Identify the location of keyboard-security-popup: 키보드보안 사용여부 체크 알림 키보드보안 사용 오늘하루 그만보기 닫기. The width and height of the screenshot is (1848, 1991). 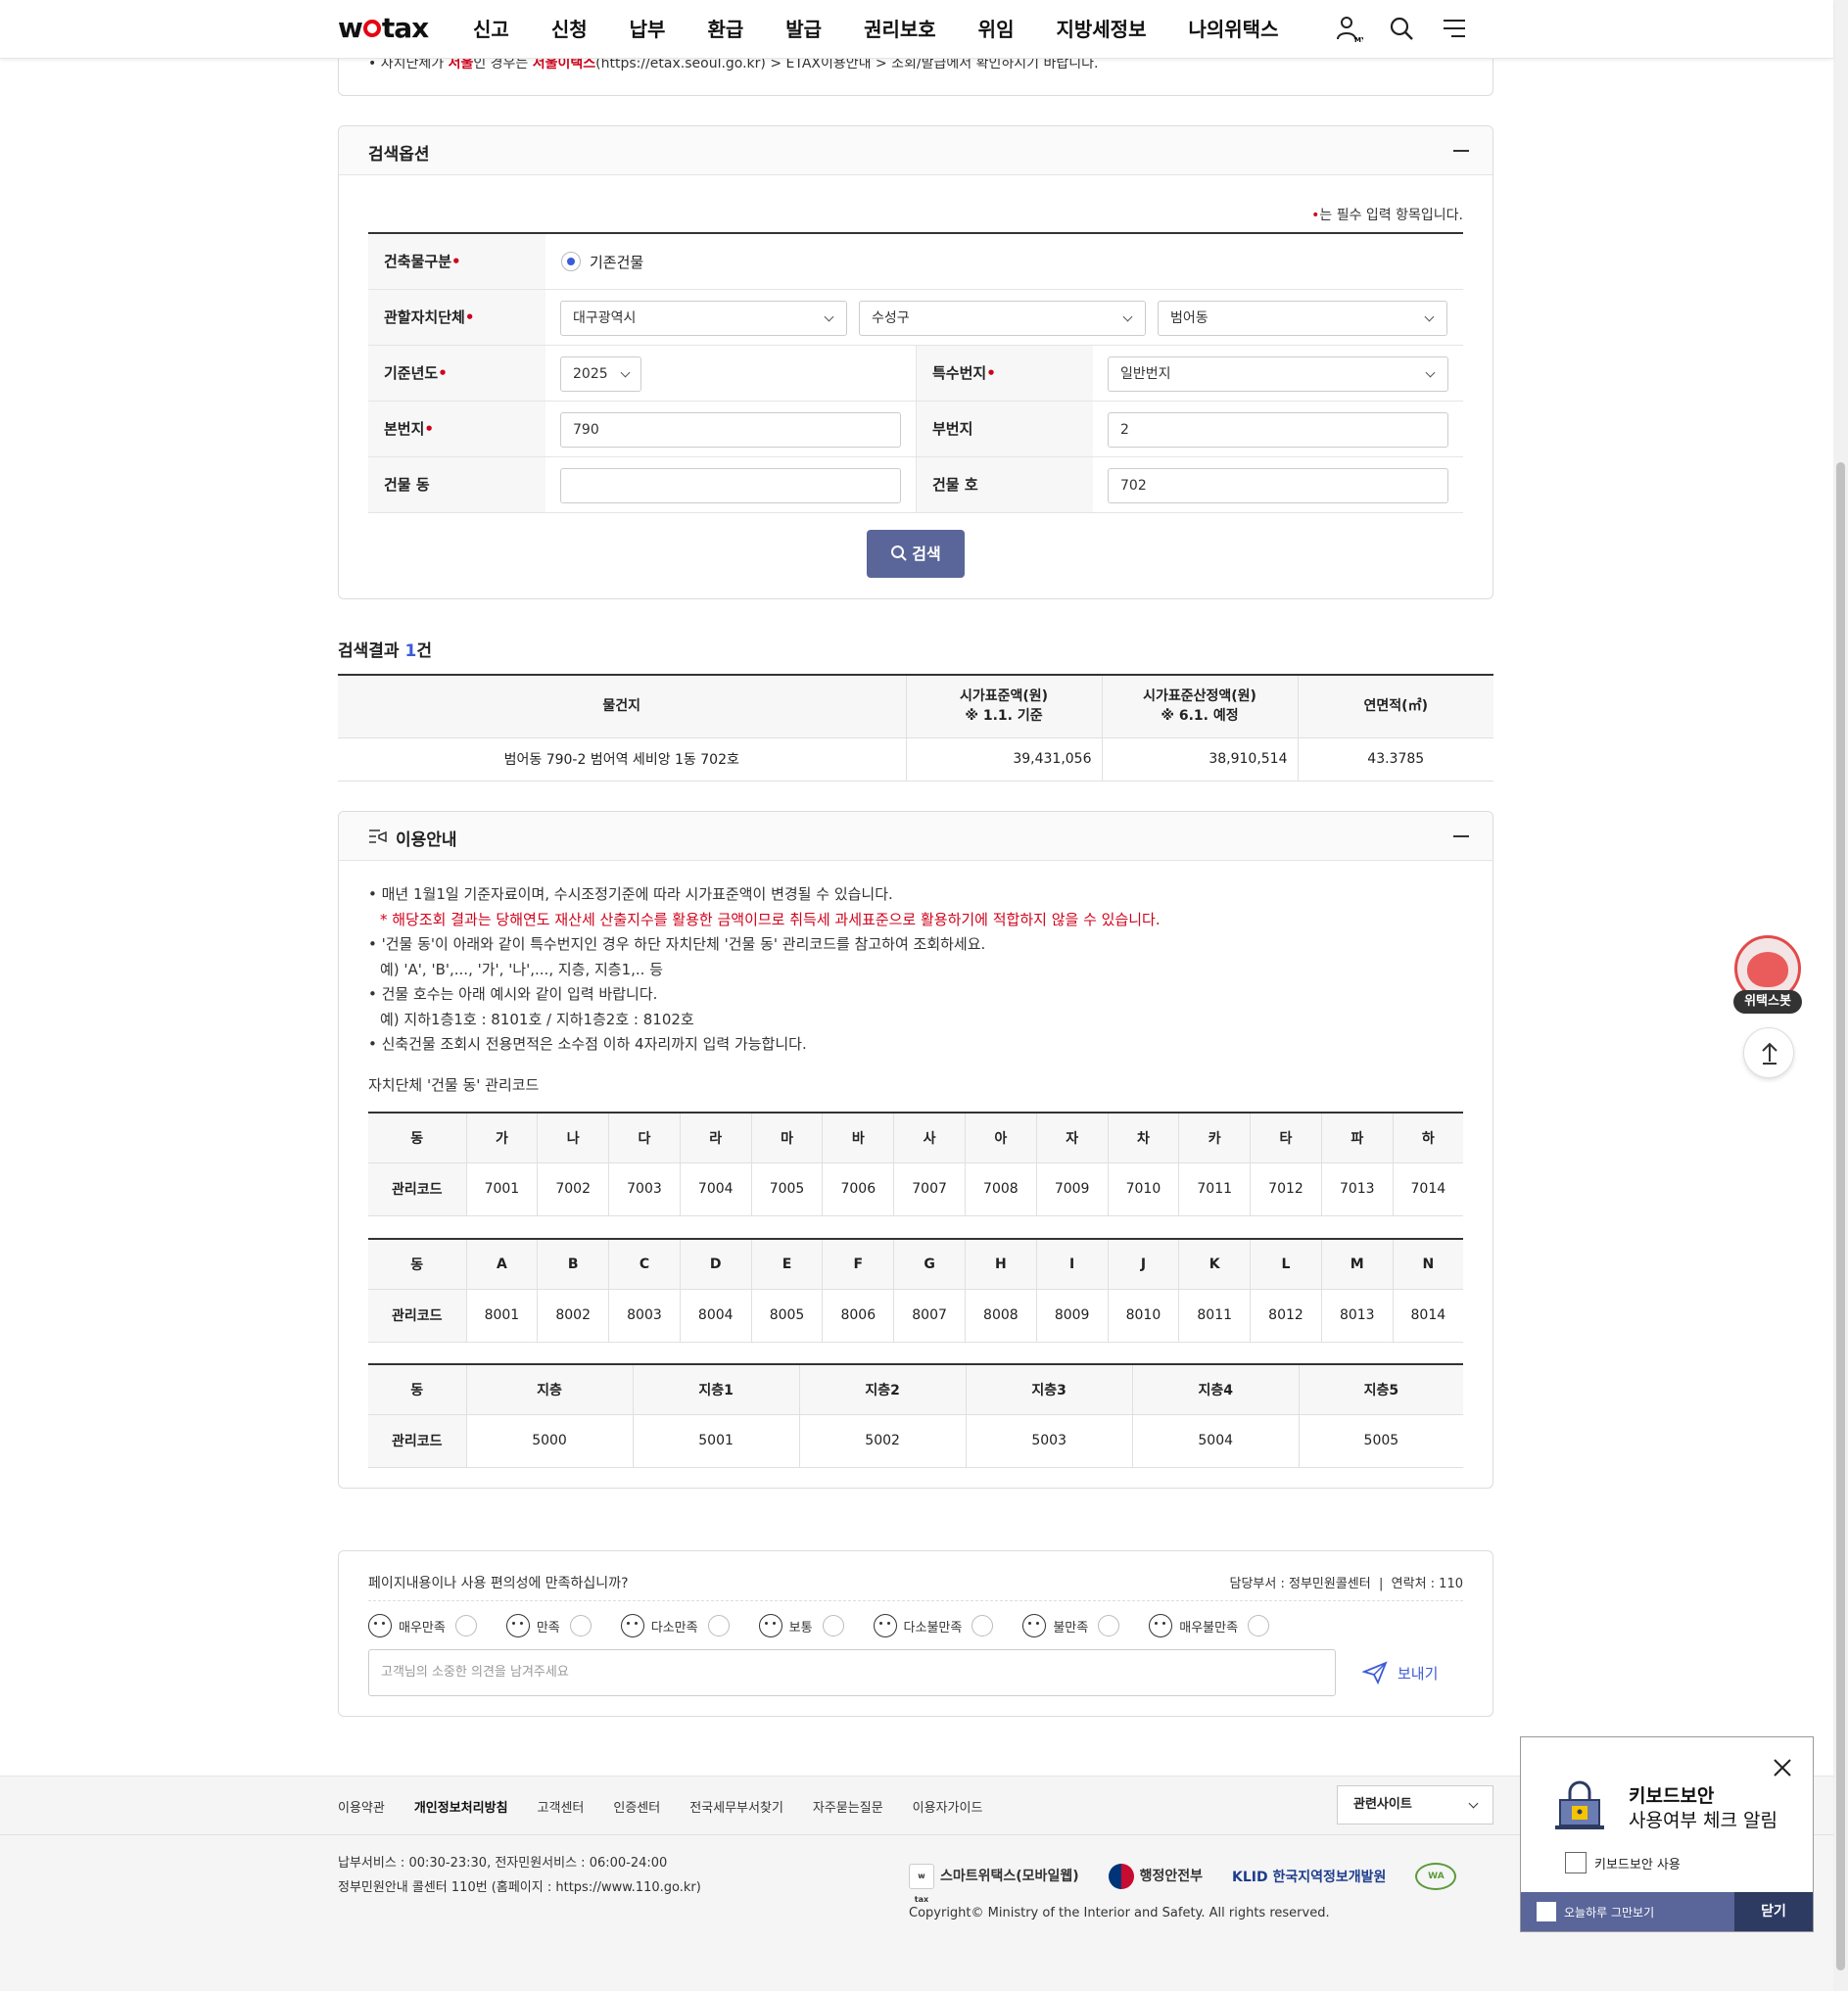
(1667, 1834).